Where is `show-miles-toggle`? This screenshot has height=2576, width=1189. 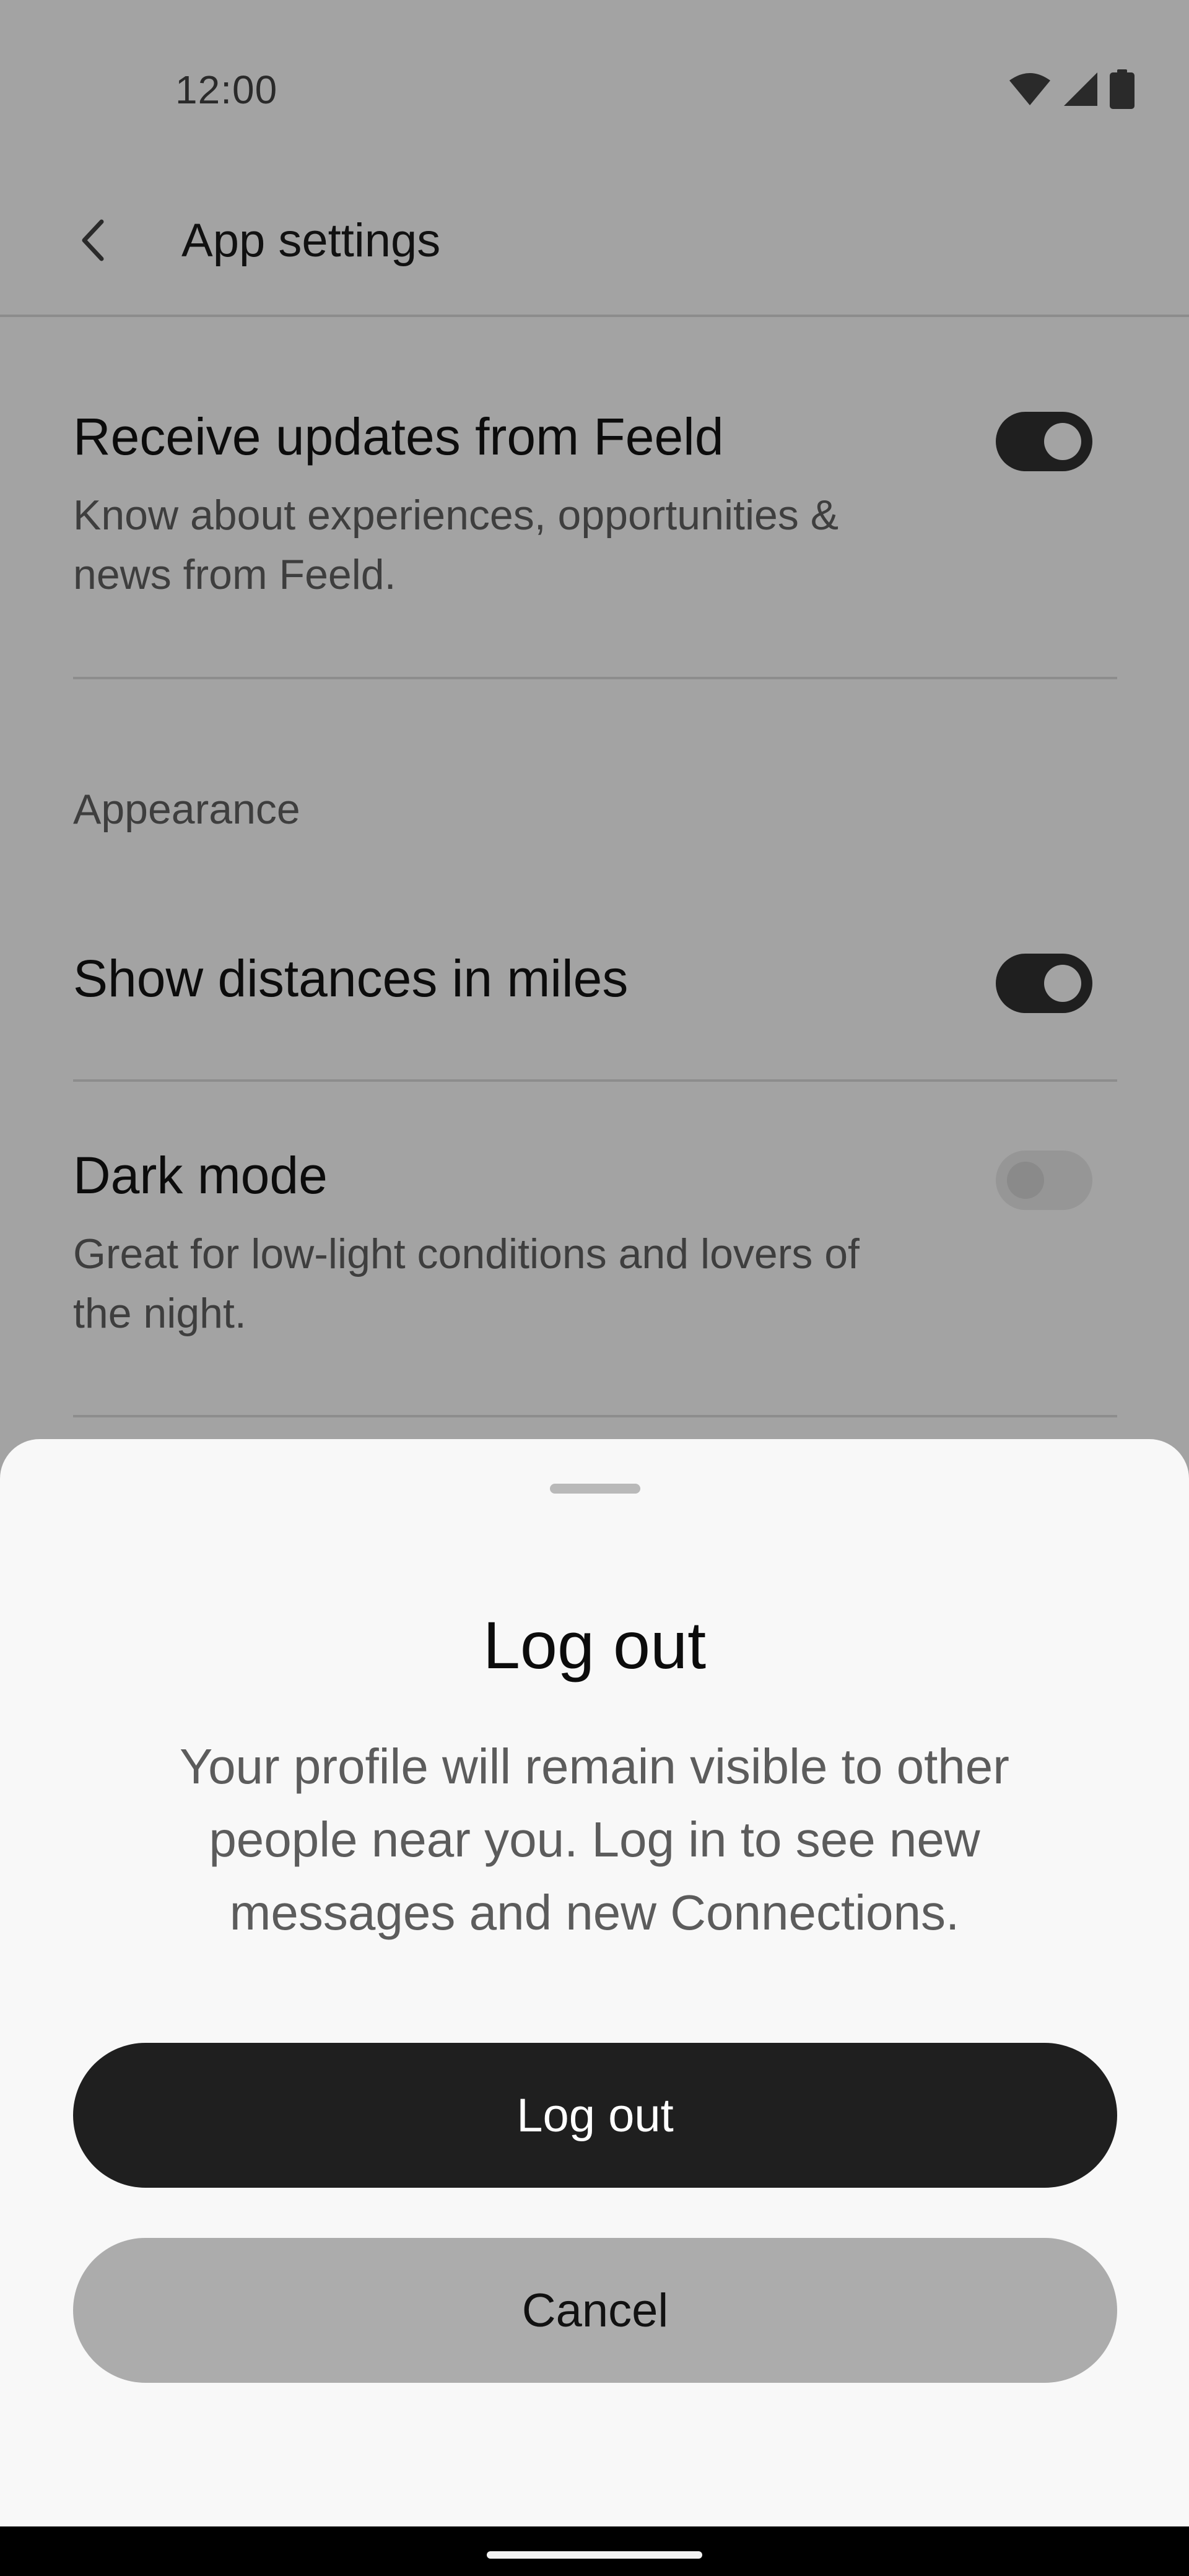
show-miles-toggle is located at coordinates (1044, 983).